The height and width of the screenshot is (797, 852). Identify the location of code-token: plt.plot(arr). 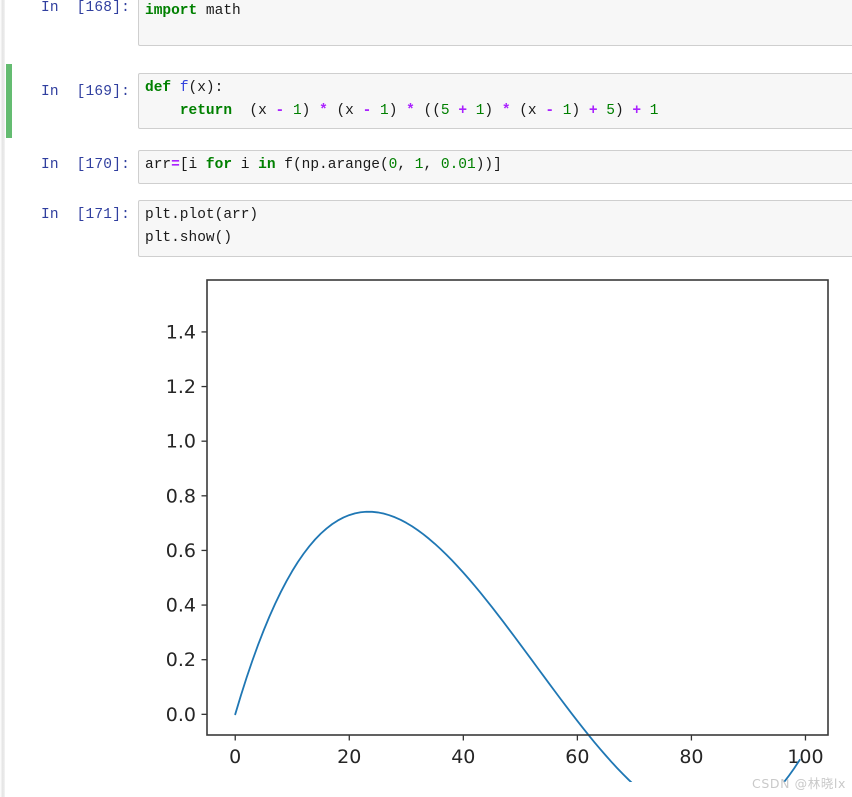
(202, 215).